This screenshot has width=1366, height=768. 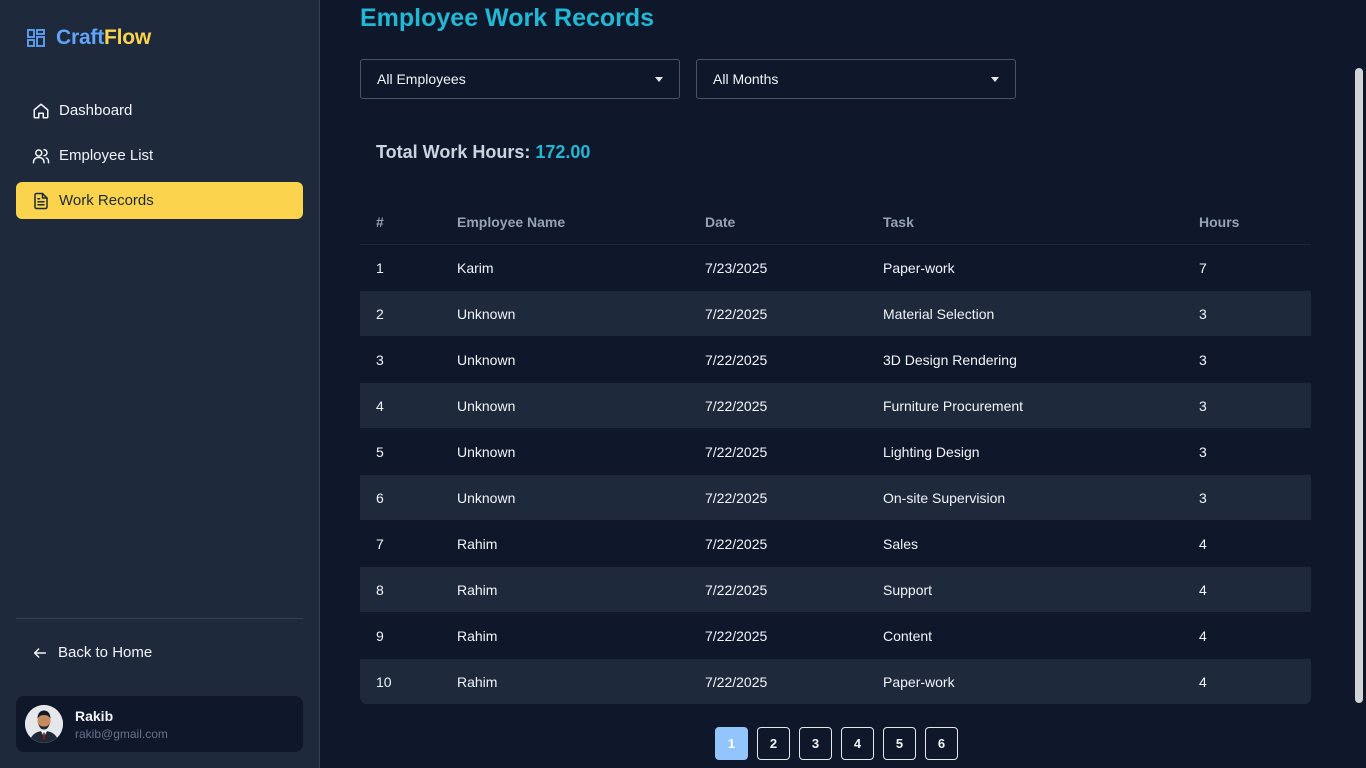 What do you see at coordinates (953, 405) in the screenshot?
I see `cell-task: Furniture Procurement` at bounding box center [953, 405].